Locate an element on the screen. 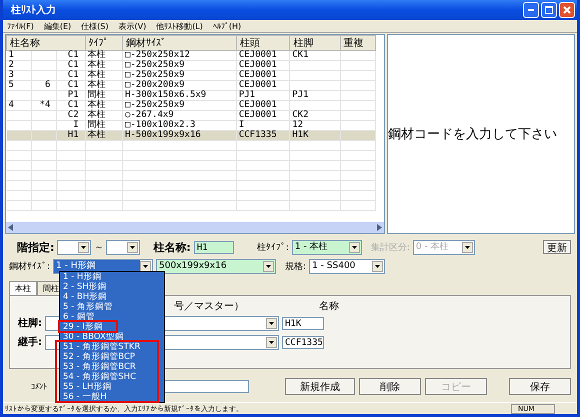 This screenshot has width=580, height=417. table-cell: □-200x200x9 is located at coordinates (154, 85).